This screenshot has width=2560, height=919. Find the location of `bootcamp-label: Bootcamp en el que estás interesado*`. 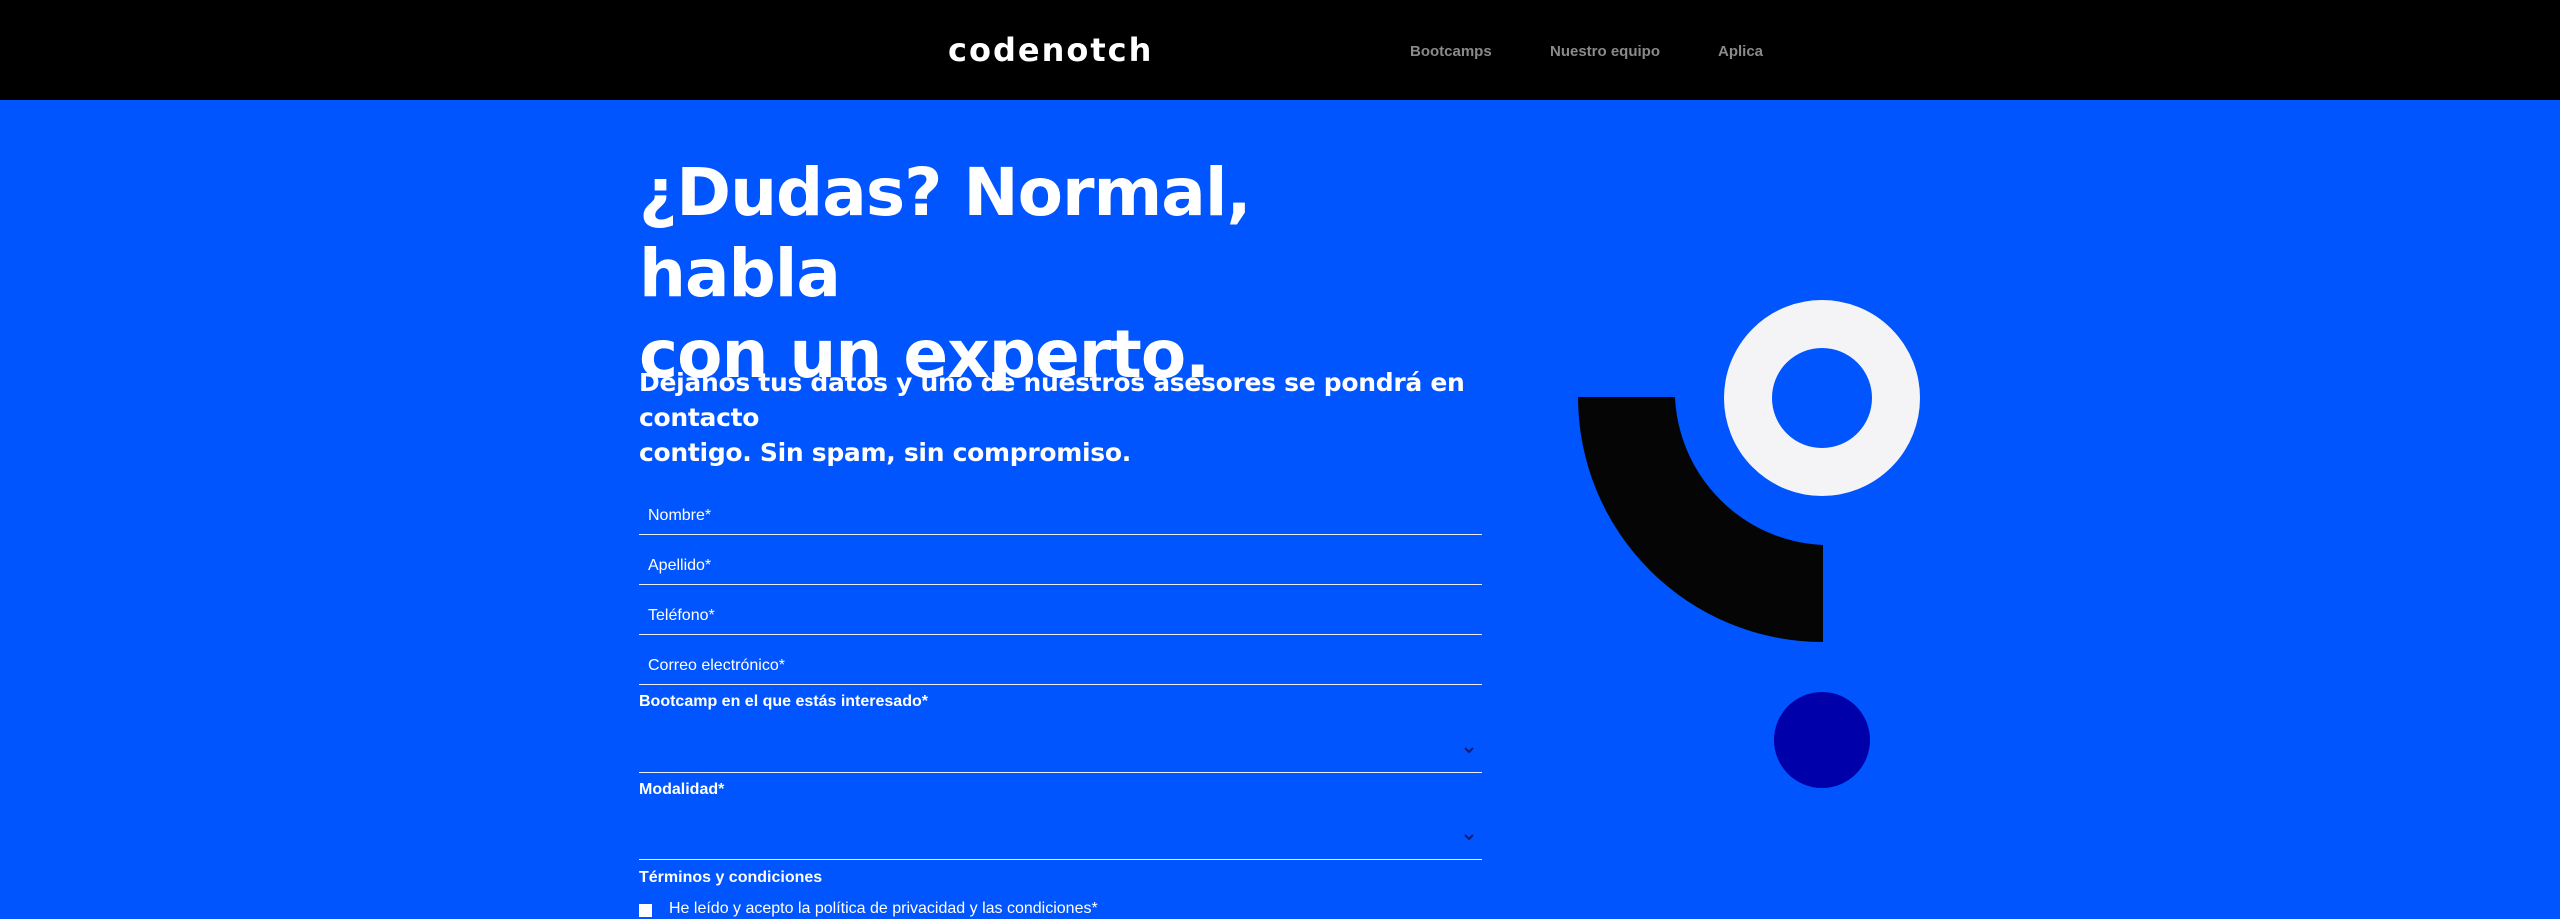

bootcamp-label: Bootcamp en el que estás interesado* is located at coordinates (783, 701).